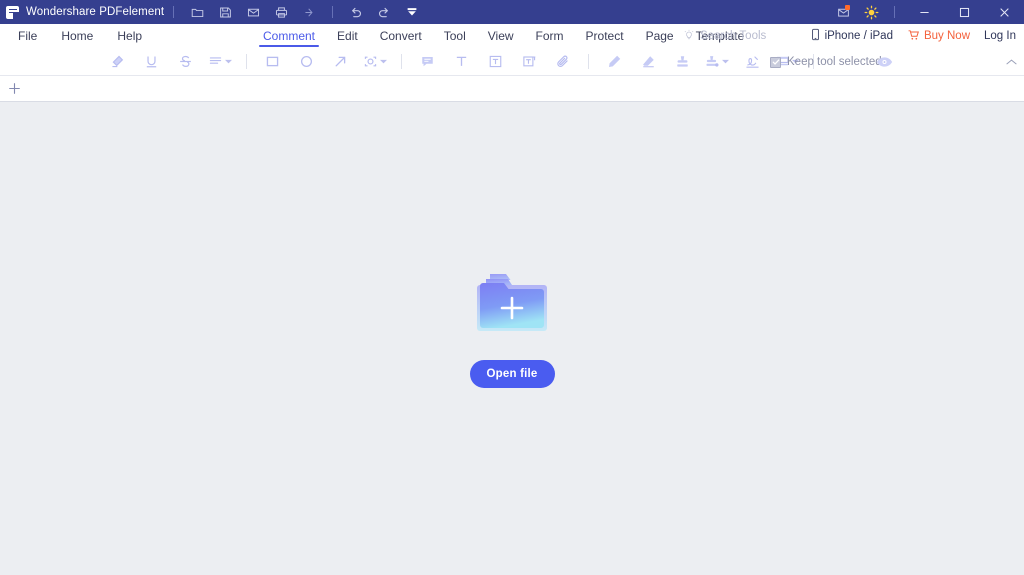 The width and height of the screenshot is (1024, 575). What do you see at coordinates (858, 36) in the screenshot?
I see `iphone-ipad-label: iPhone / iPad` at bounding box center [858, 36].